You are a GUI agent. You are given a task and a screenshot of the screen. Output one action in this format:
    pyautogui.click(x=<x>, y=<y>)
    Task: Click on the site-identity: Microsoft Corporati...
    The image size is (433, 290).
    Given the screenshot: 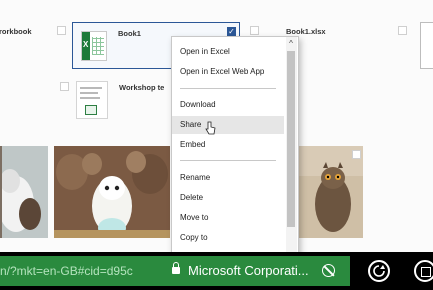 What is the action you would take?
    pyautogui.click(x=248, y=270)
    